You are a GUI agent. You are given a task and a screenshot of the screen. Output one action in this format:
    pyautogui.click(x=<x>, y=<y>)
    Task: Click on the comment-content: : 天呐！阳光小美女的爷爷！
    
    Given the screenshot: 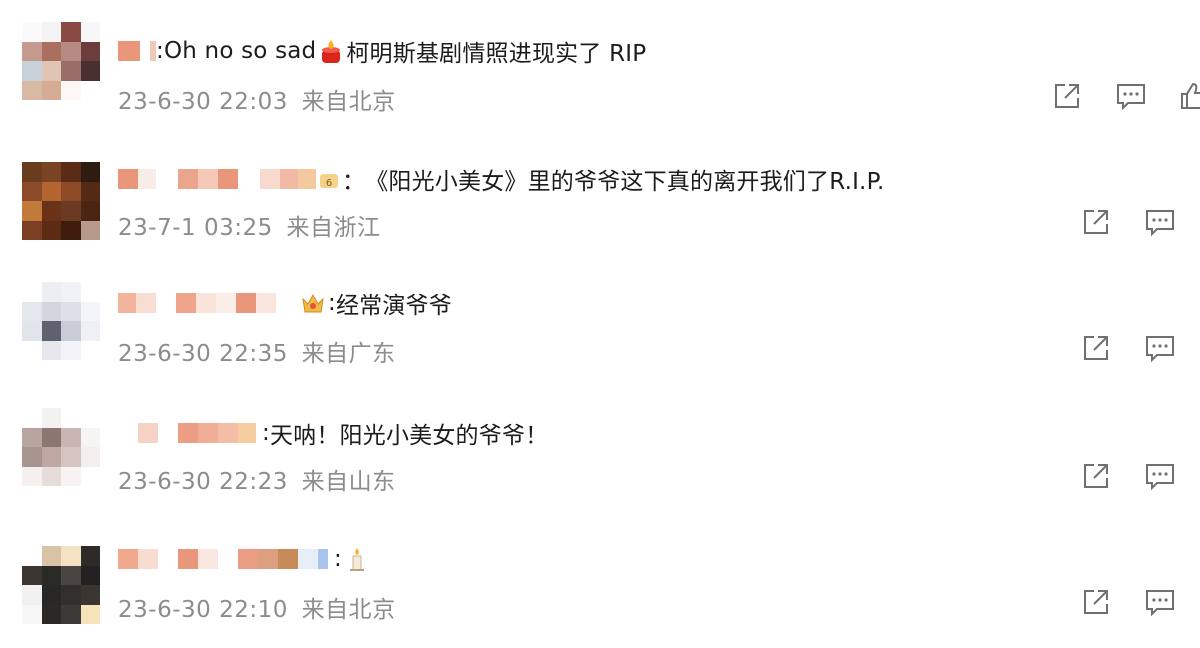 What is the action you would take?
    pyautogui.click(x=333, y=433)
    